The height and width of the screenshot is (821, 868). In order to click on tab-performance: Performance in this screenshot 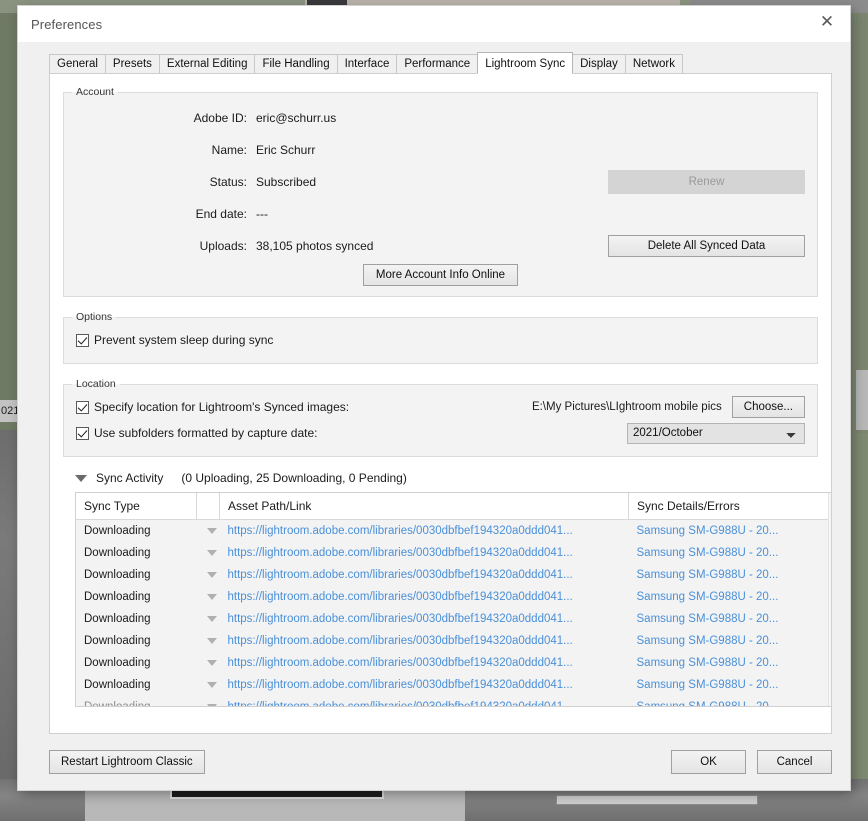, I will do `click(437, 63)`.